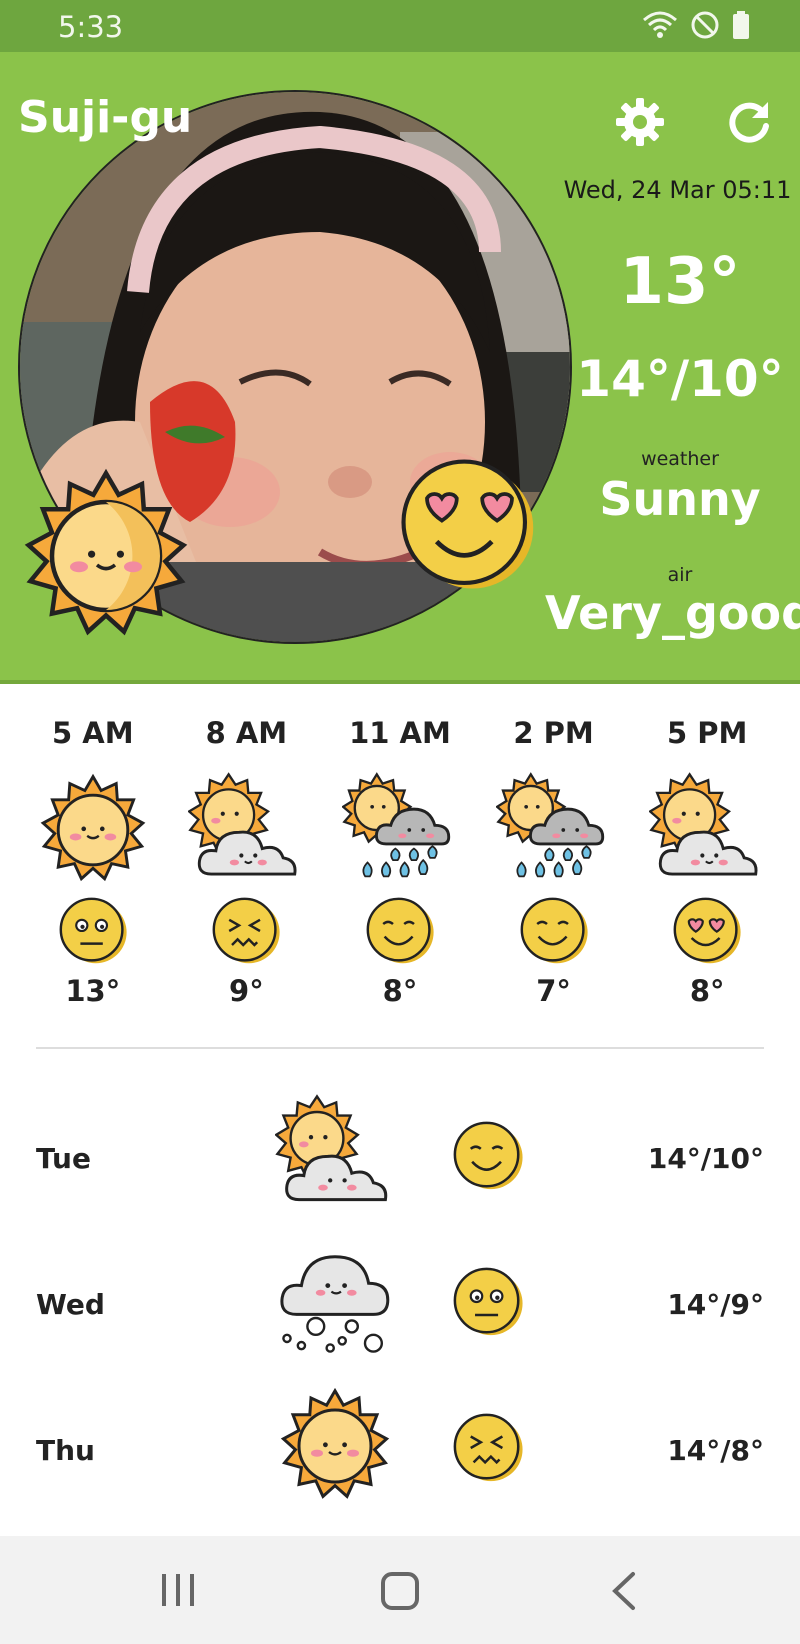 The height and width of the screenshot is (1644, 800). Describe the element at coordinates (91, 27) in the screenshot. I see `status-time: 5:33` at that location.